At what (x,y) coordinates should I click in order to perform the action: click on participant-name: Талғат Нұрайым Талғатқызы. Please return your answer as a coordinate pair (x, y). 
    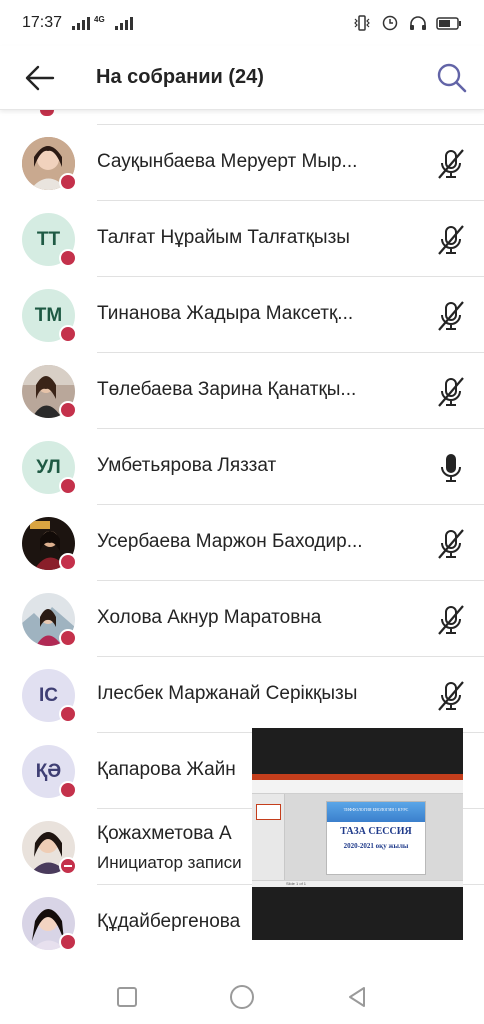
    Looking at the image, I should click on (223, 237).